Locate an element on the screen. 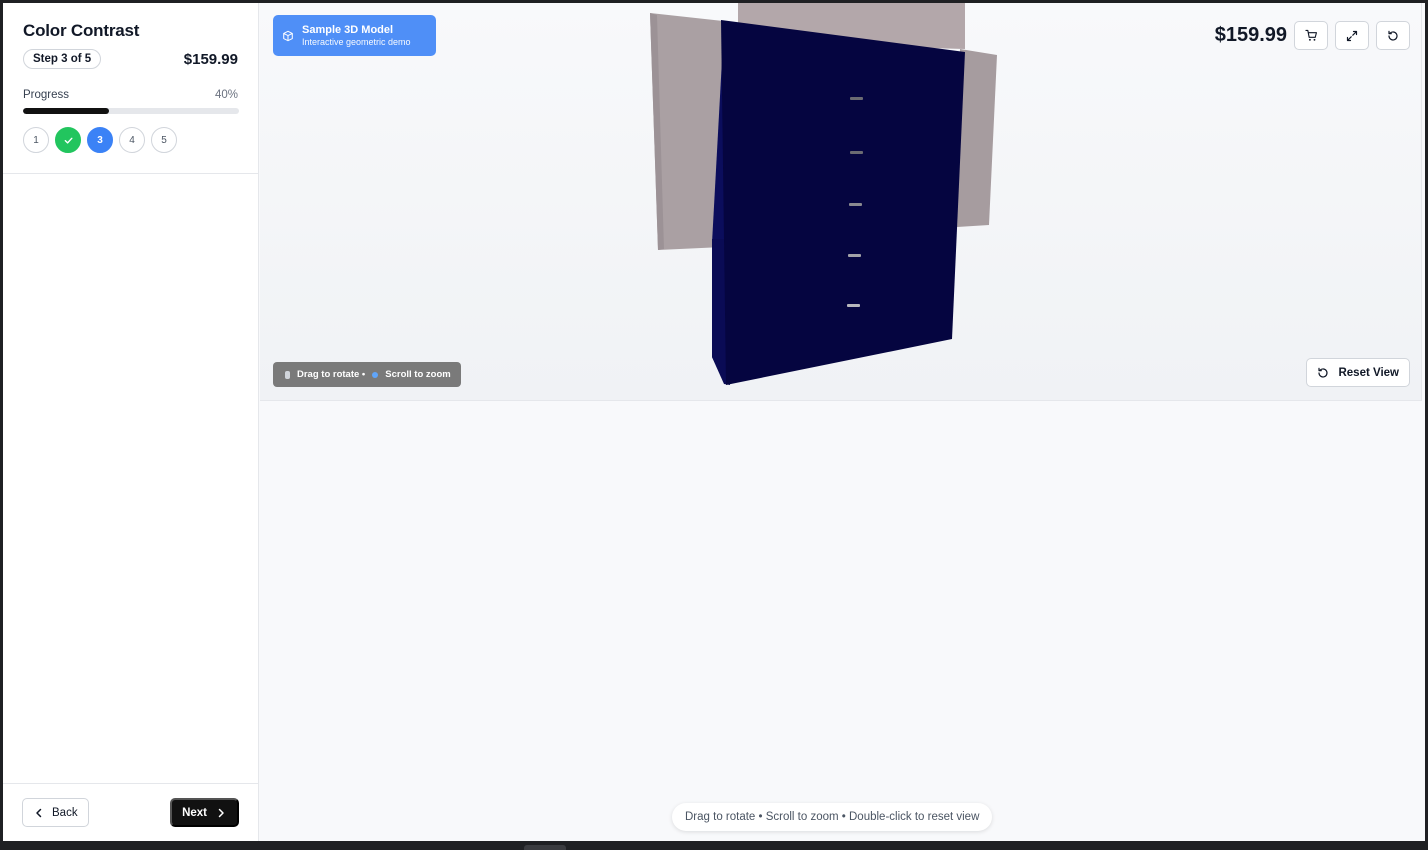  step-4: 4 is located at coordinates (132, 140).